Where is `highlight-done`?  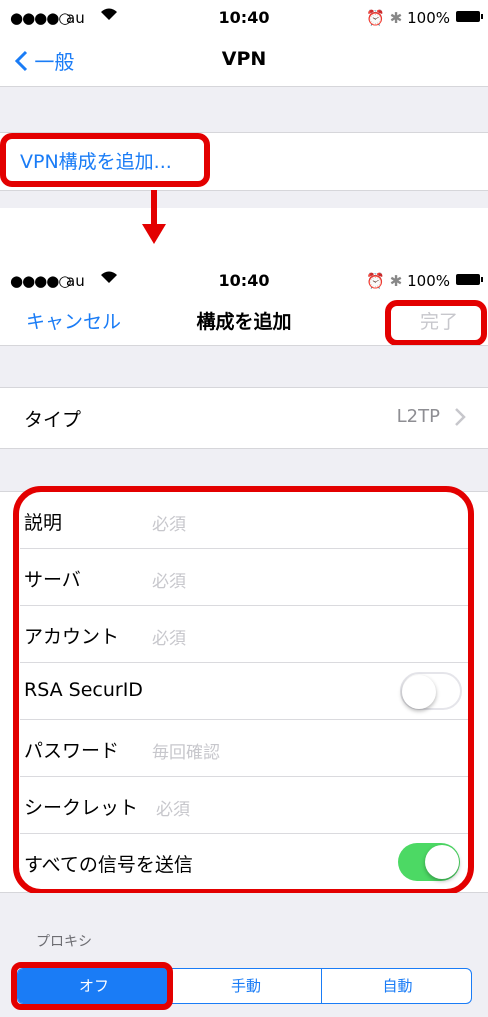
highlight-done is located at coordinates (436, 323).